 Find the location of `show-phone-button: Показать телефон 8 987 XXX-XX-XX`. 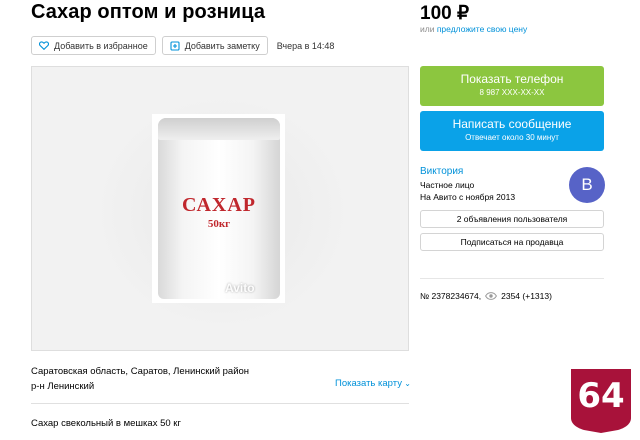

show-phone-button: Показать телефон 8 987 XXX-XX-XX is located at coordinates (512, 86).